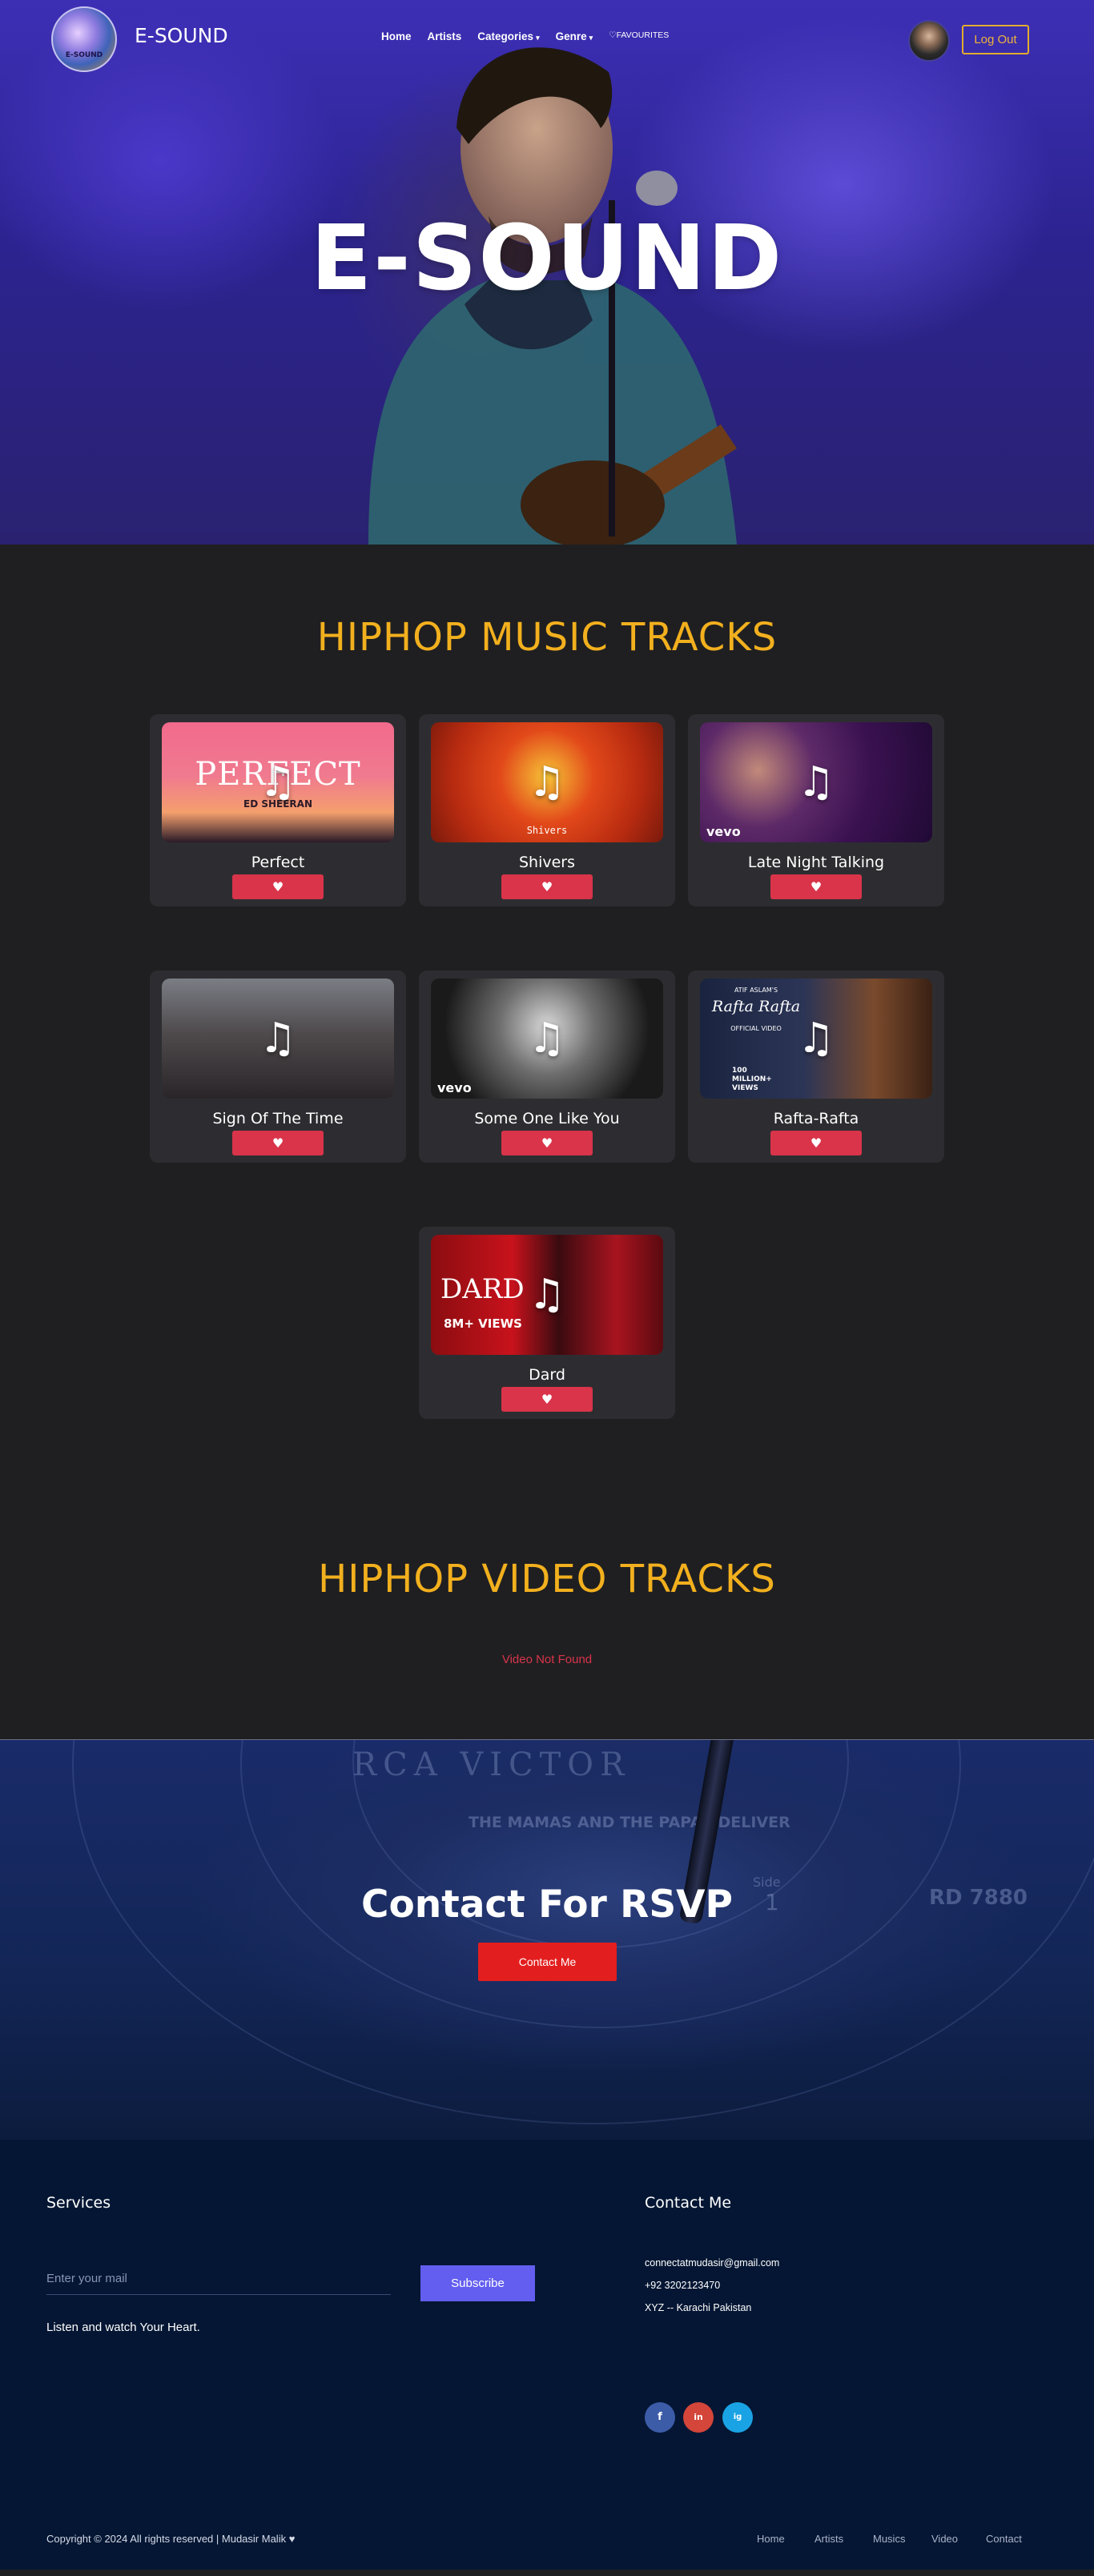  What do you see at coordinates (1004, 2539) in the screenshot?
I see `footer-link-contact: Contact` at bounding box center [1004, 2539].